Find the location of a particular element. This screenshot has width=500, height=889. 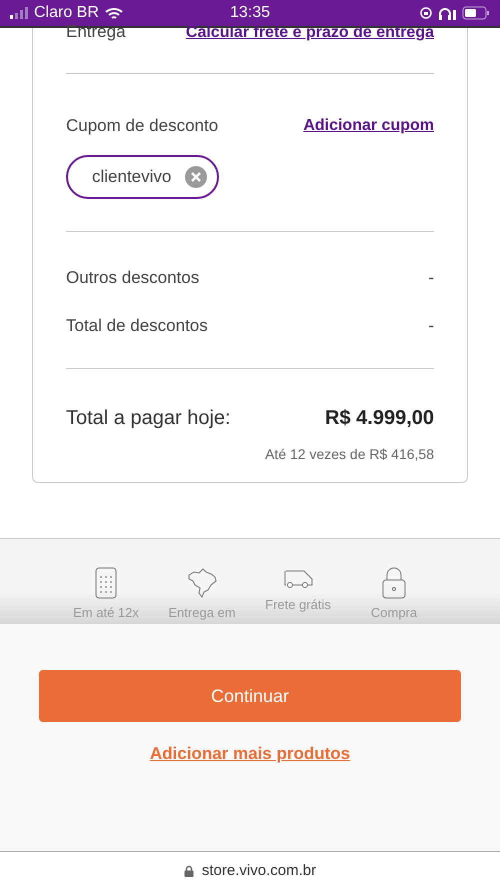

feature-label: Em até 12x is located at coordinates (106, 612).